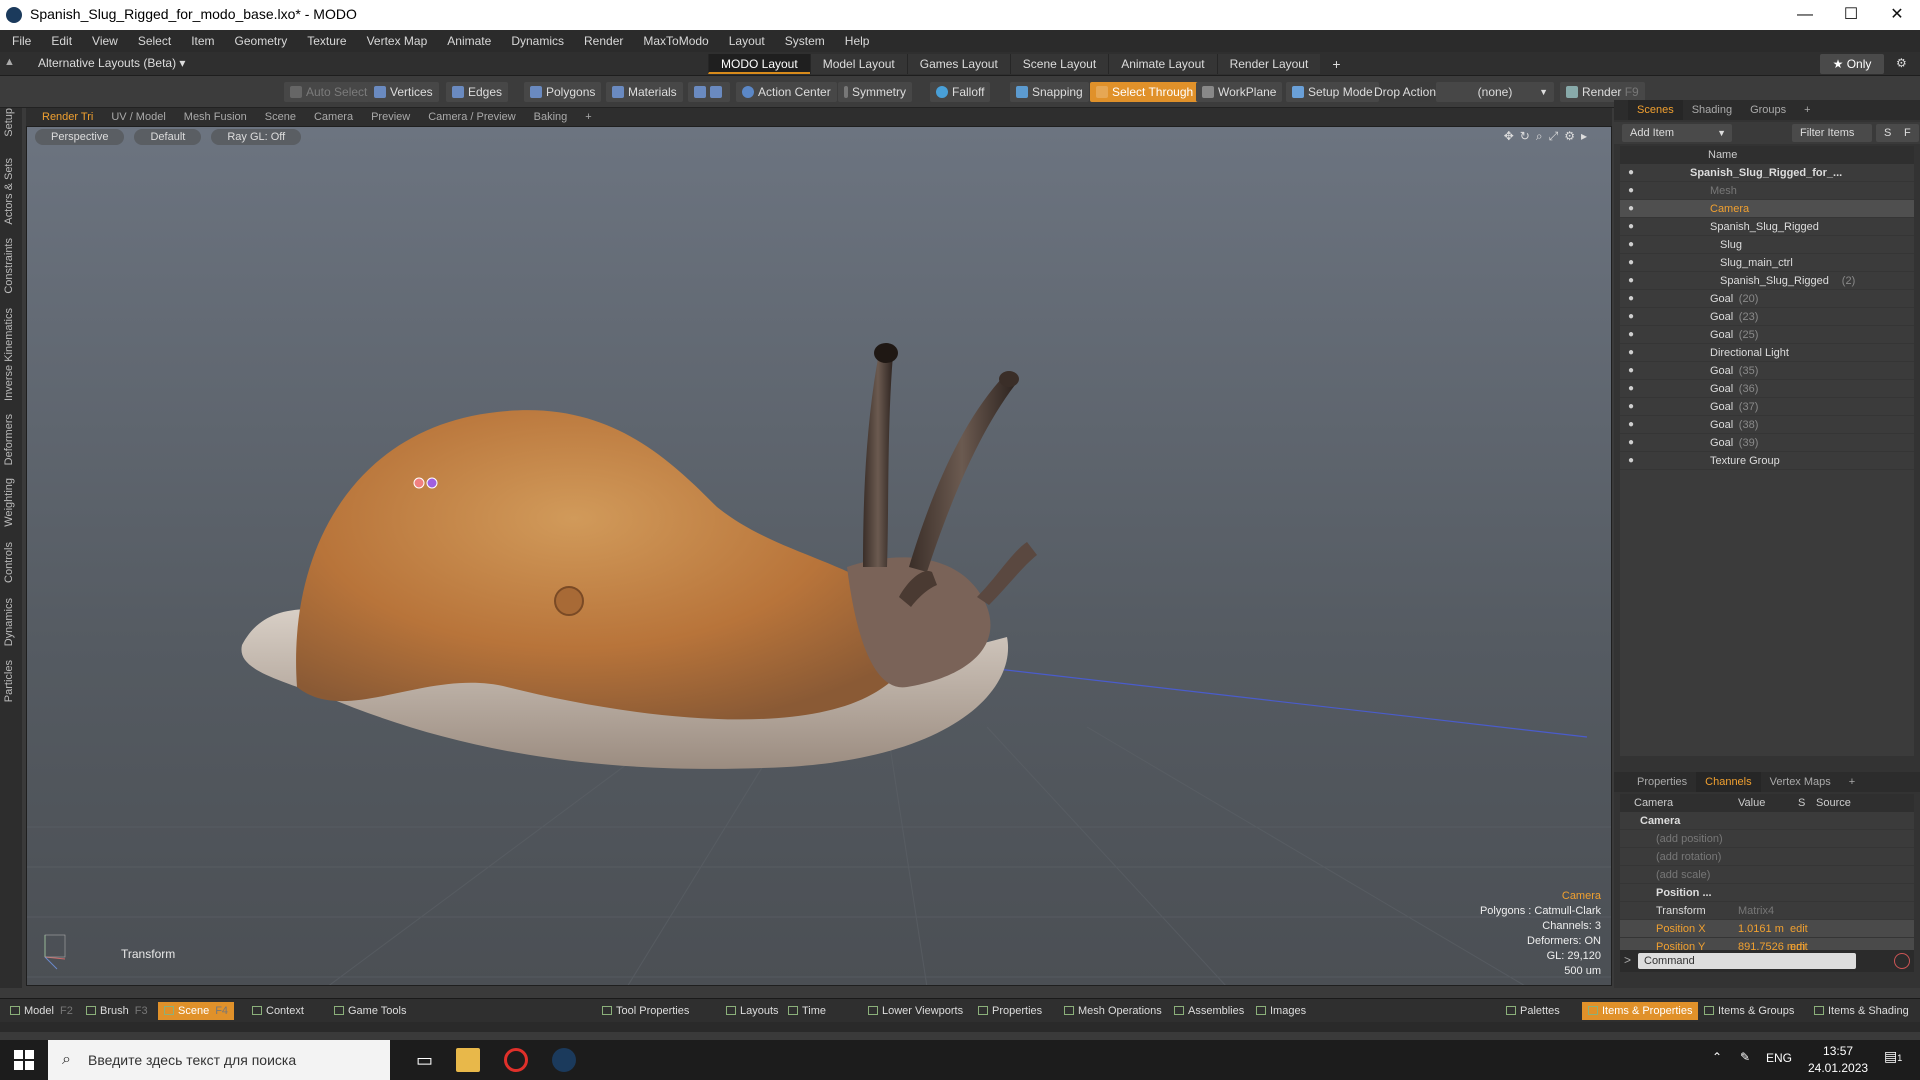 The image size is (1920, 1080). What do you see at coordinates (1162, 64) in the screenshot?
I see `tab-animate-layout: Animate Layout` at bounding box center [1162, 64].